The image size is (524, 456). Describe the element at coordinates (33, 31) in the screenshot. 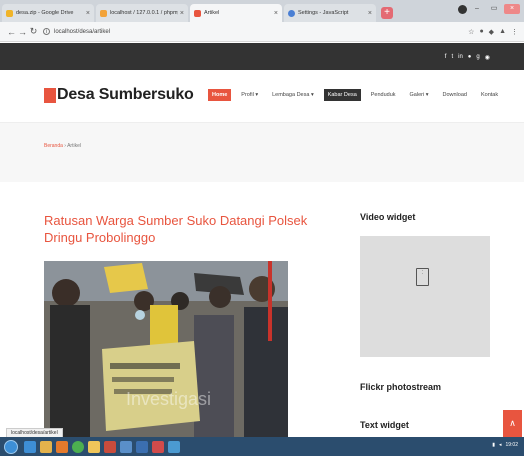

I see `reload-icon: ↻` at that location.